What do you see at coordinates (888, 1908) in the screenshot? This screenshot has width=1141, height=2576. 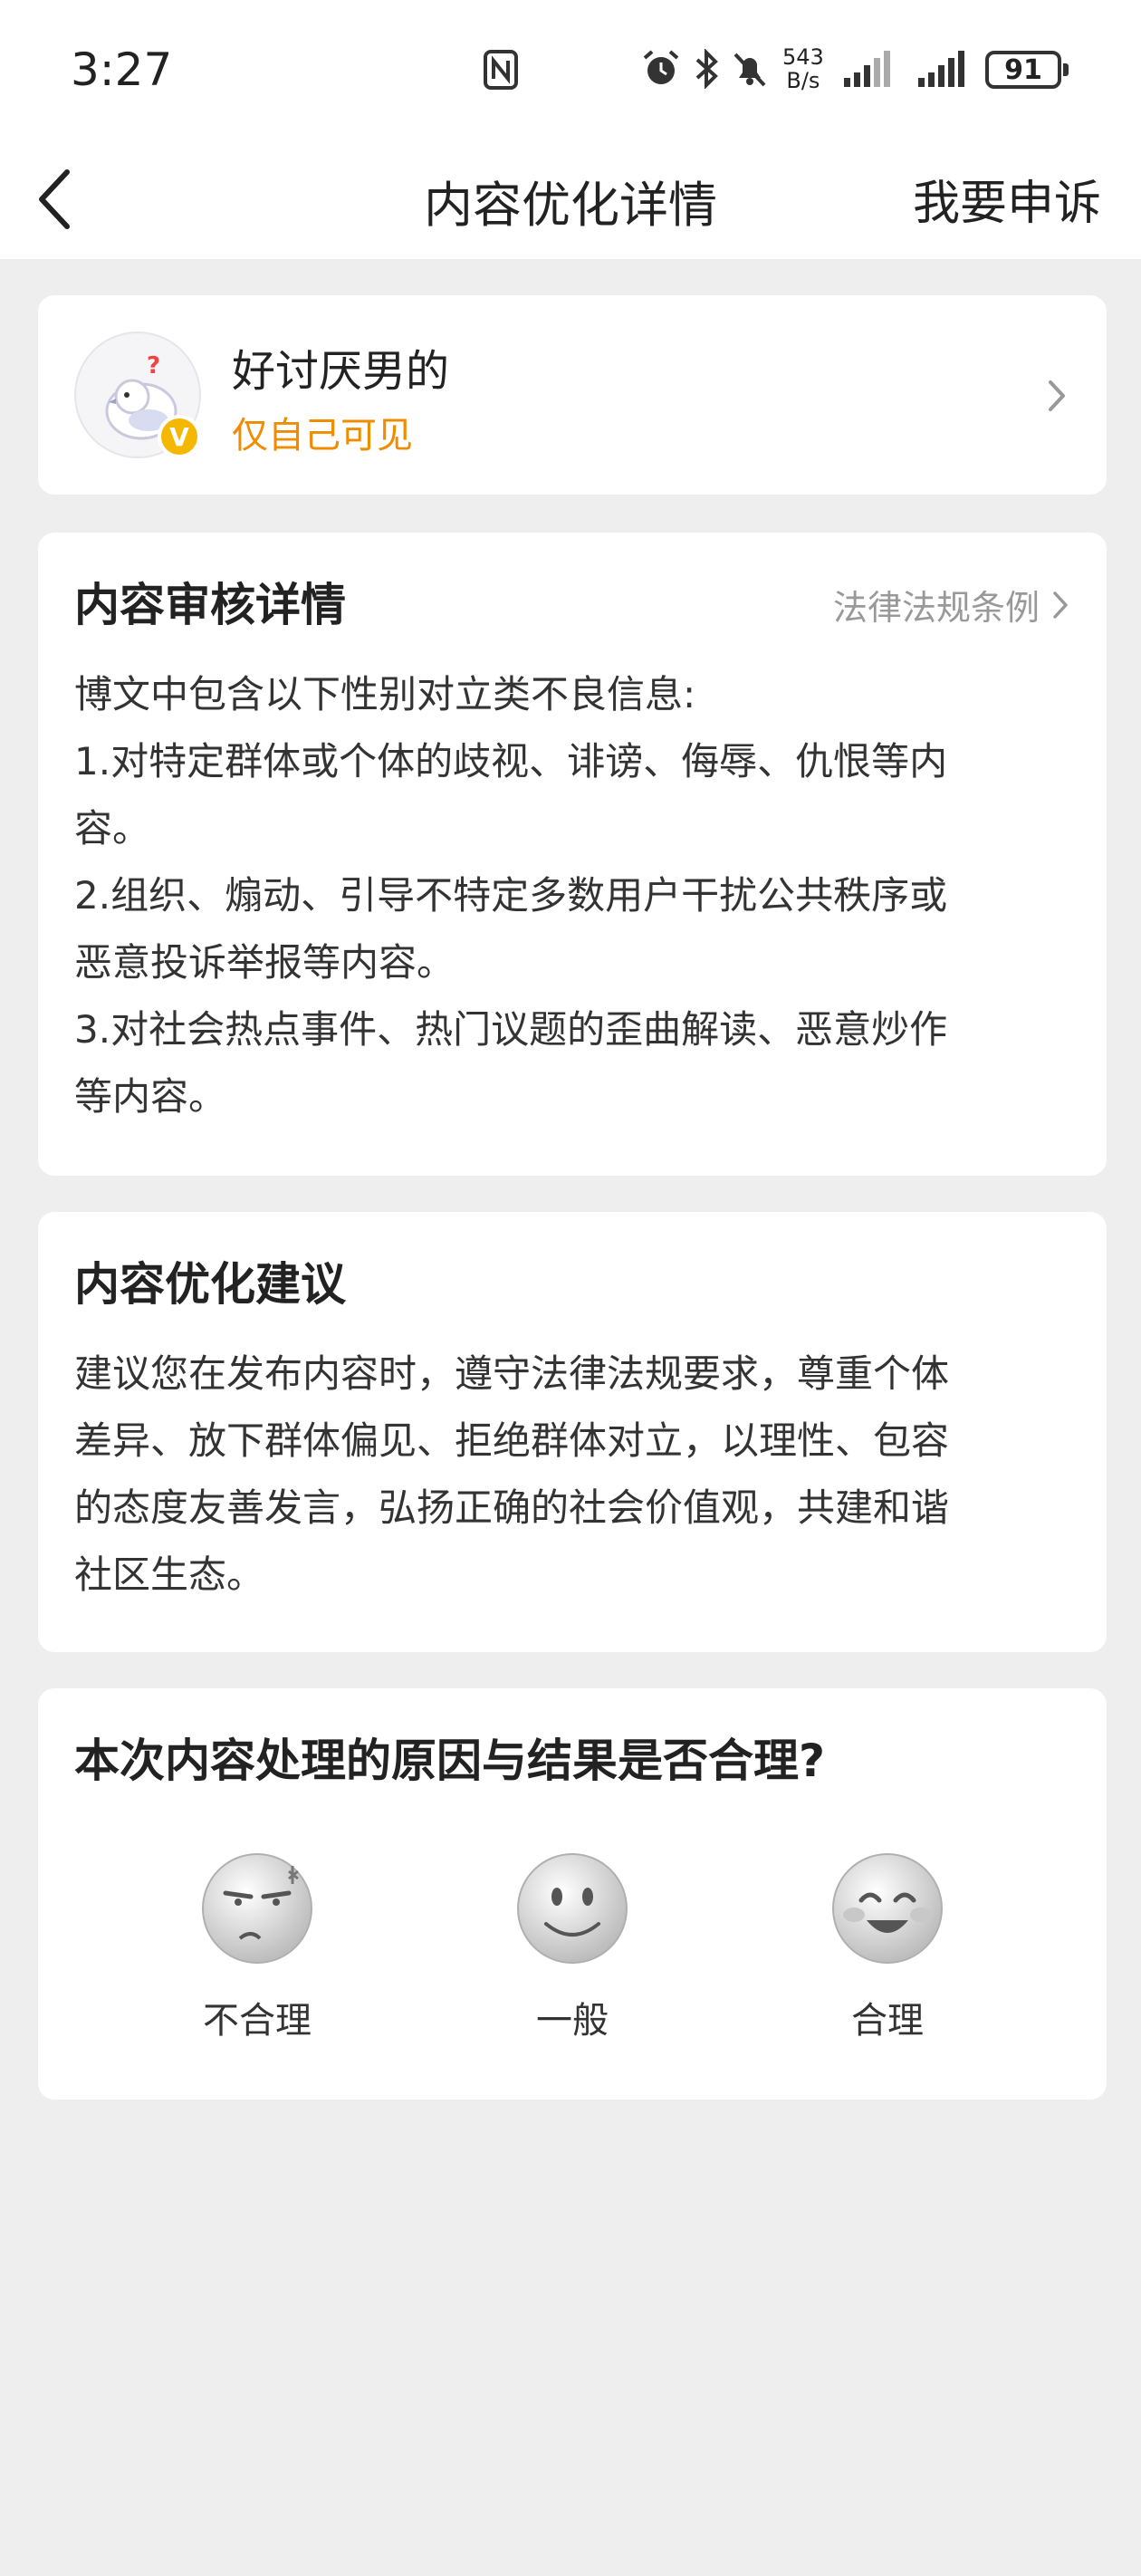 I see `happy-face-icon` at bounding box center [888, 1908].